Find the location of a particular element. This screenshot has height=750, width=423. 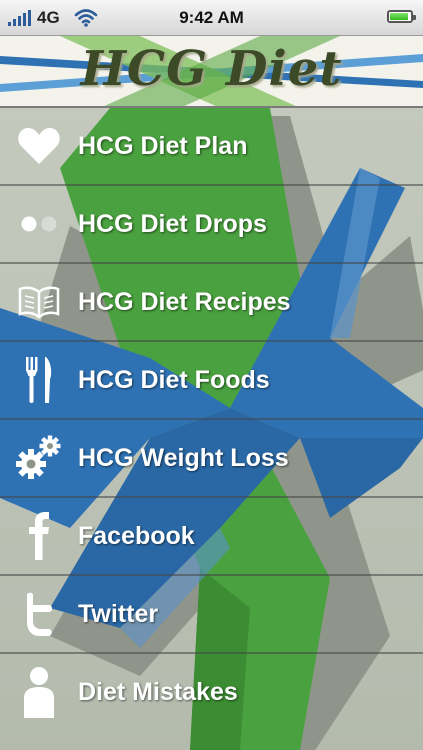

battery-icon is located at coordinates (401, 16).